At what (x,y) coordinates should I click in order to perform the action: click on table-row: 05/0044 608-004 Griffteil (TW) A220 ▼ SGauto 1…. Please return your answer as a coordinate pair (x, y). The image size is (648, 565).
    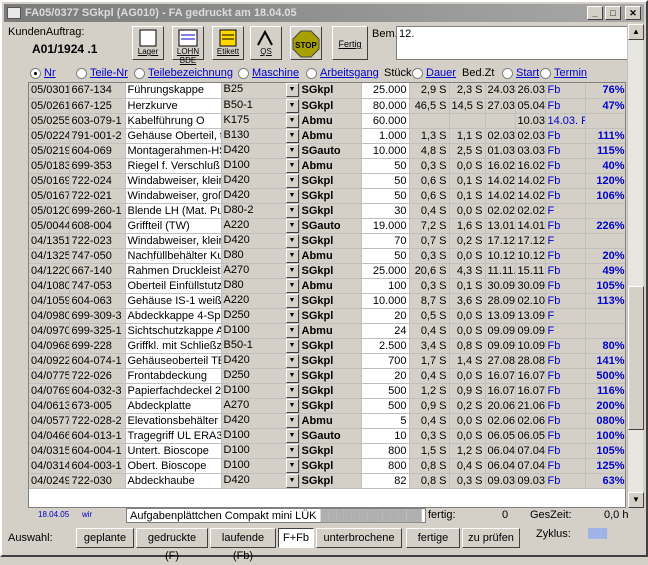
    Looking at the image, I should click on (327, 226).